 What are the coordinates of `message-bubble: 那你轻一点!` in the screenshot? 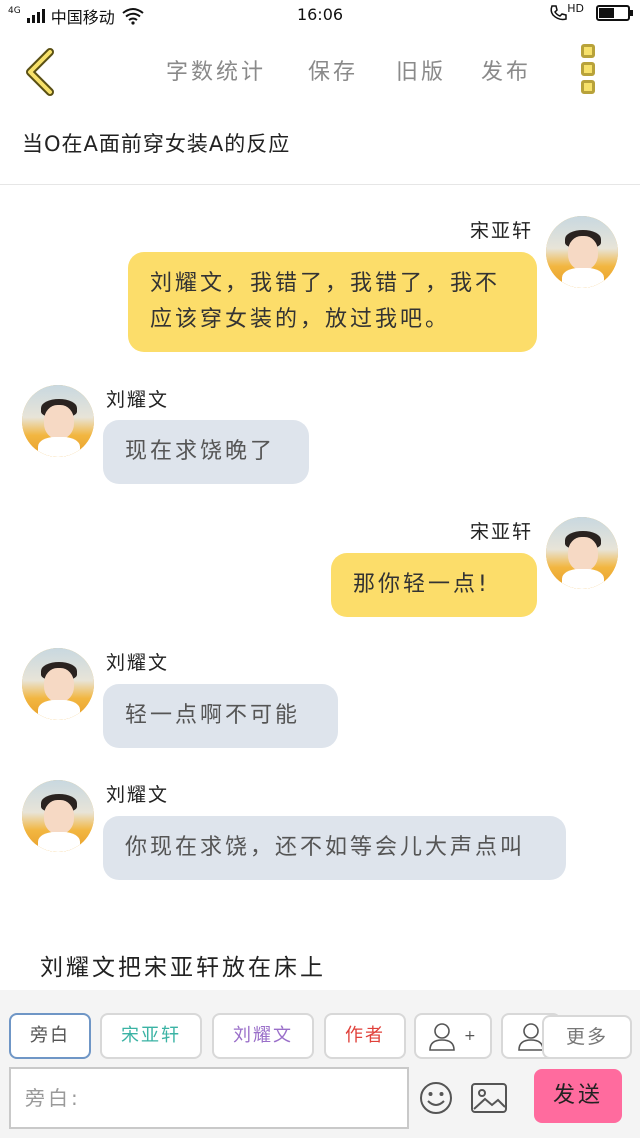 It's located at (434, 585).